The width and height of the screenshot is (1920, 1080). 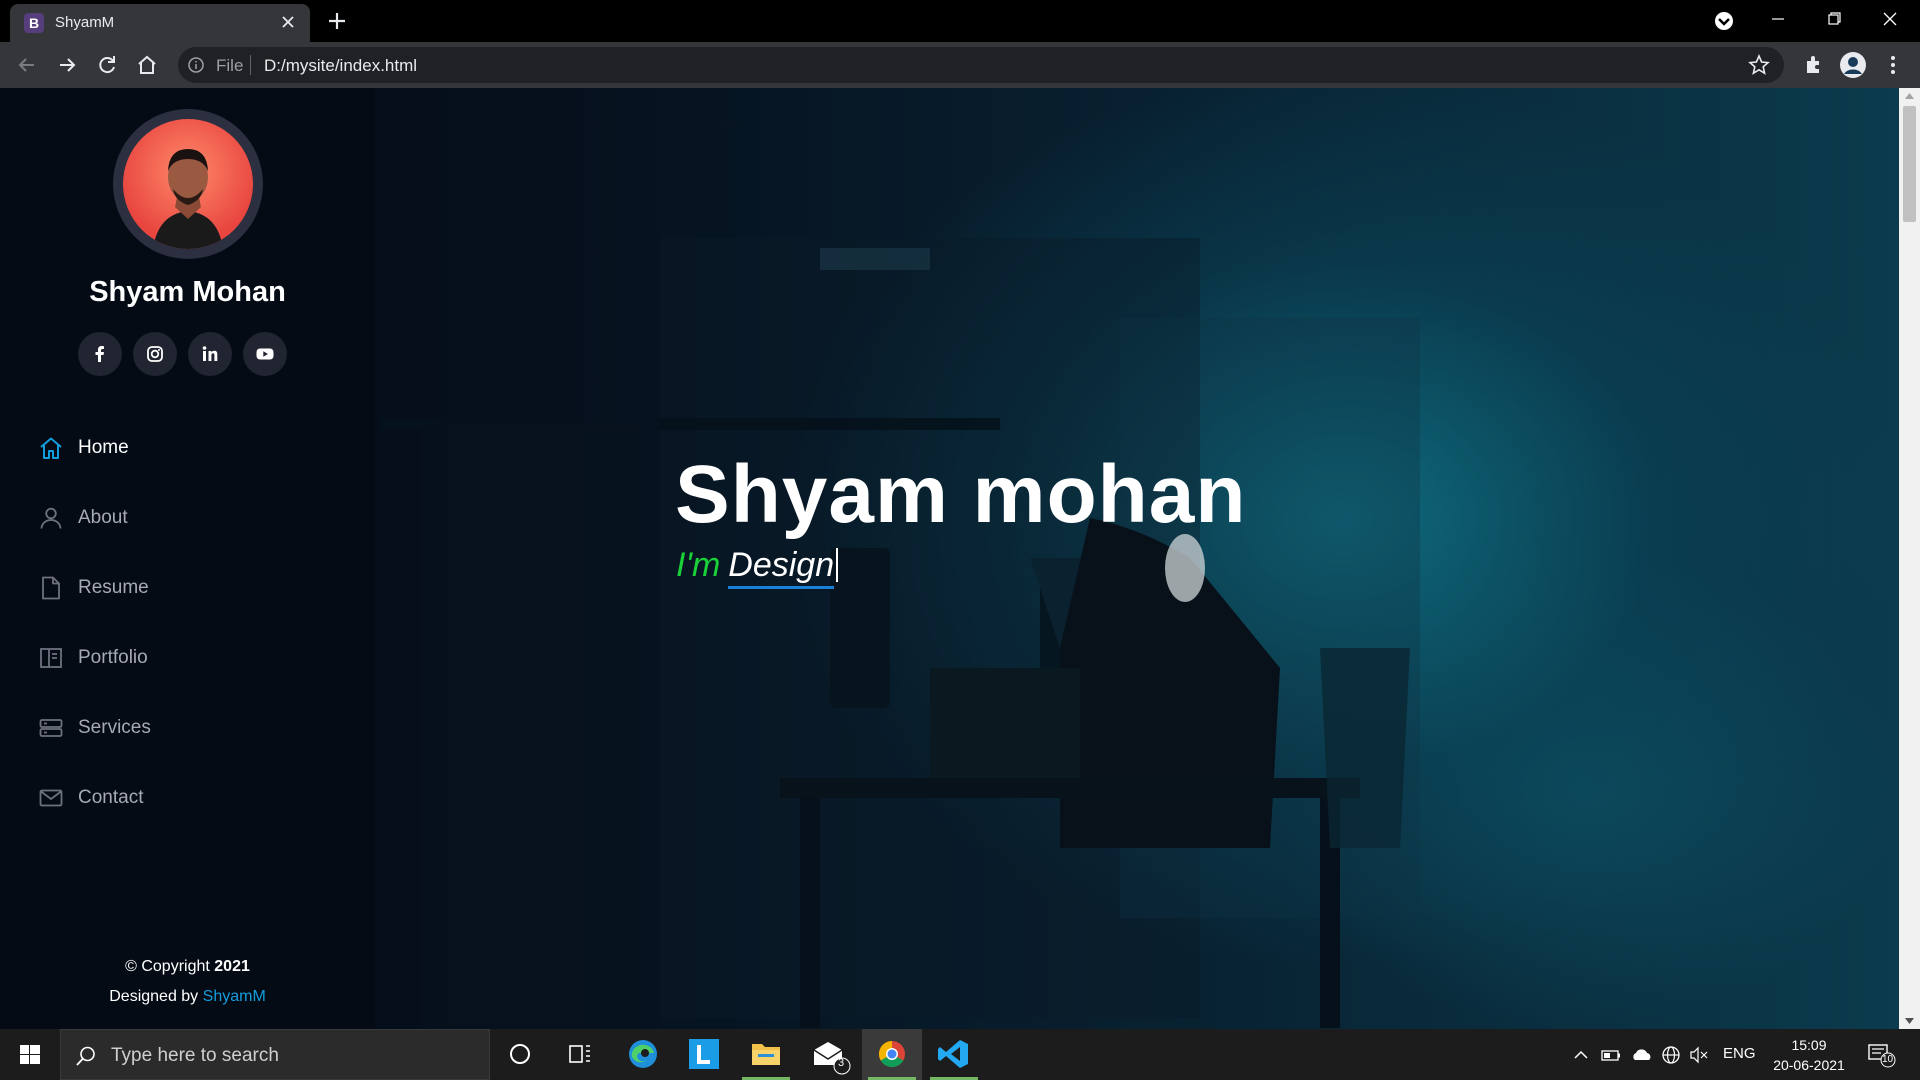 What do you see at coordinates (67, 65) in the screenshot?
I see `forward-icon` at bounding box center [67, 65].